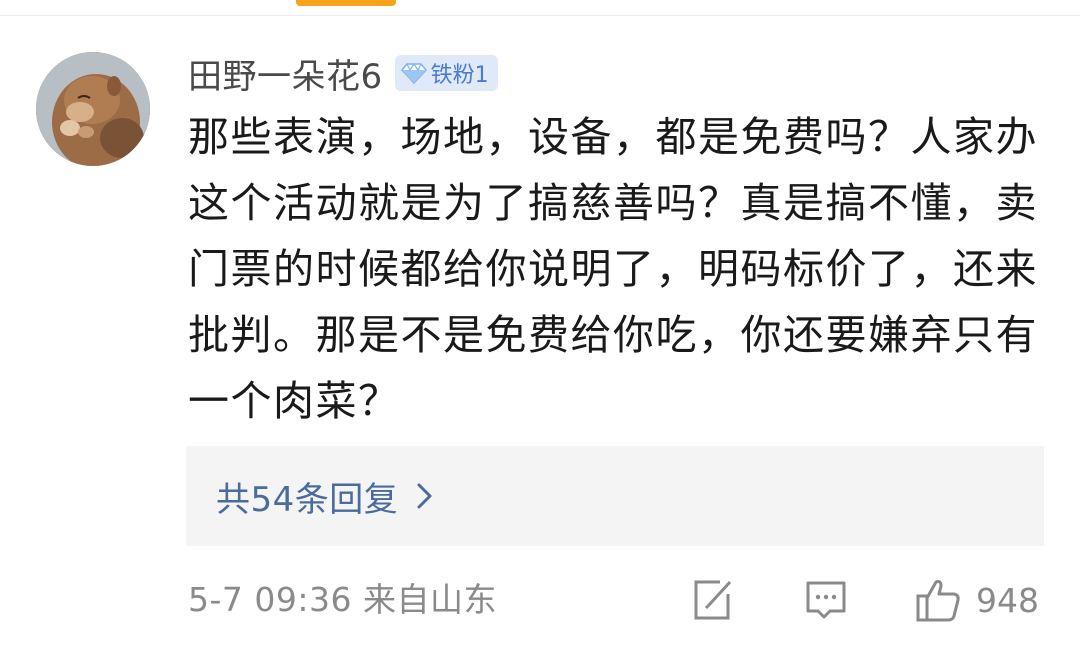 The width and height of the screenshot is (1080, 666). Describe the element at coordinates (413, 73) in the screenshot. I see `diamond-icon` at that location.